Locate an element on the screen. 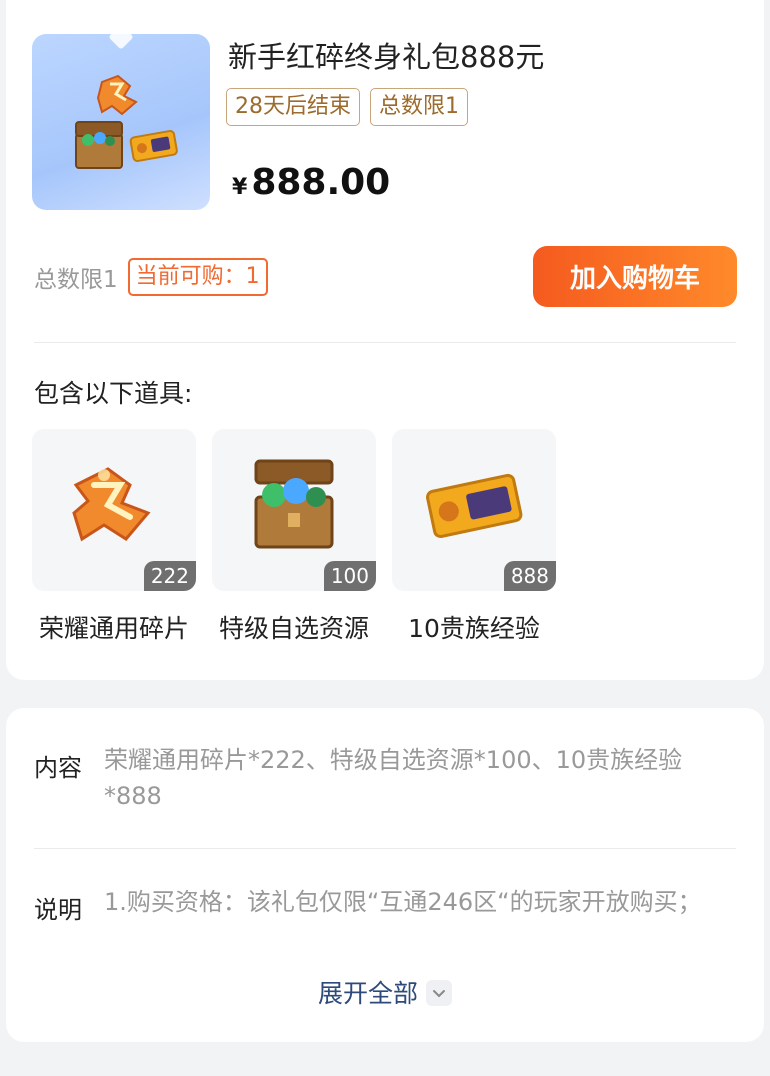 This screenshot has width=770, height=1076. items-section-title: 包含以下道具: is located at coordinates (113, 393).